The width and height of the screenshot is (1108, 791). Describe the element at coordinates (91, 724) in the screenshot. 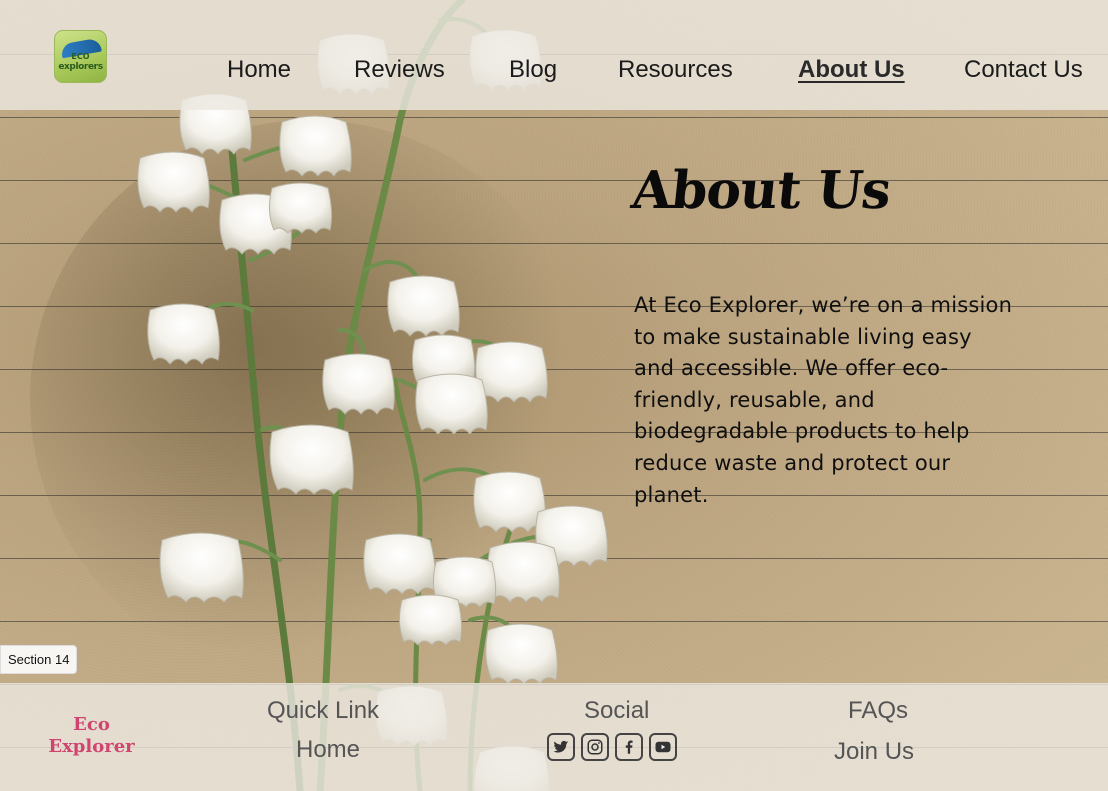

I see `footer-brand-line1: Eco` at that location.